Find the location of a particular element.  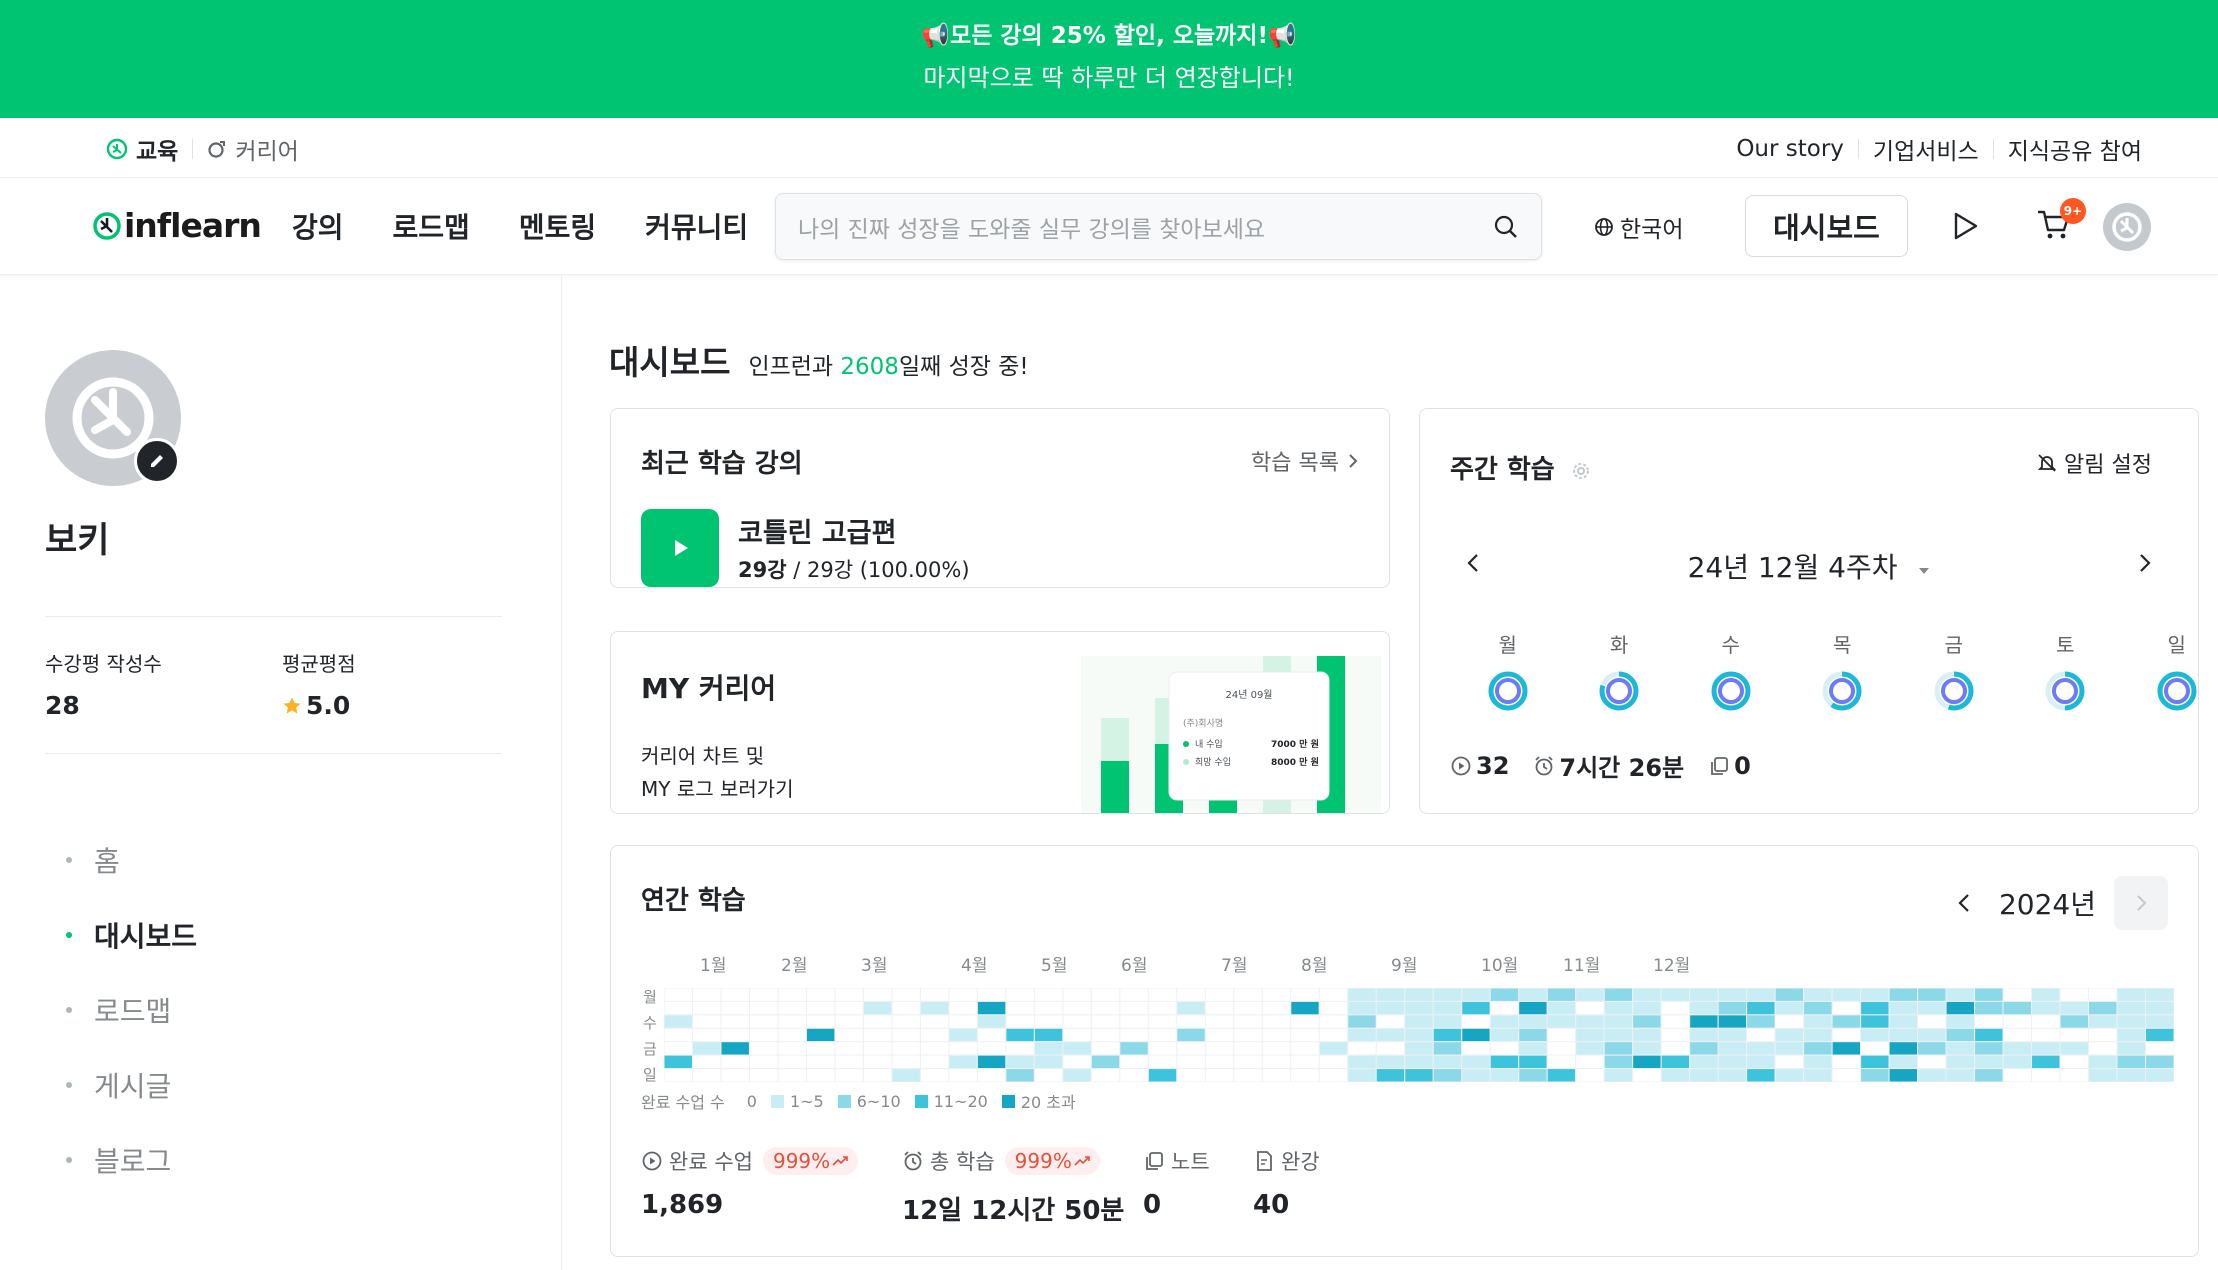

weekly-stats: 32 7시간 26분 0 is located at coordinates (1612, 765).